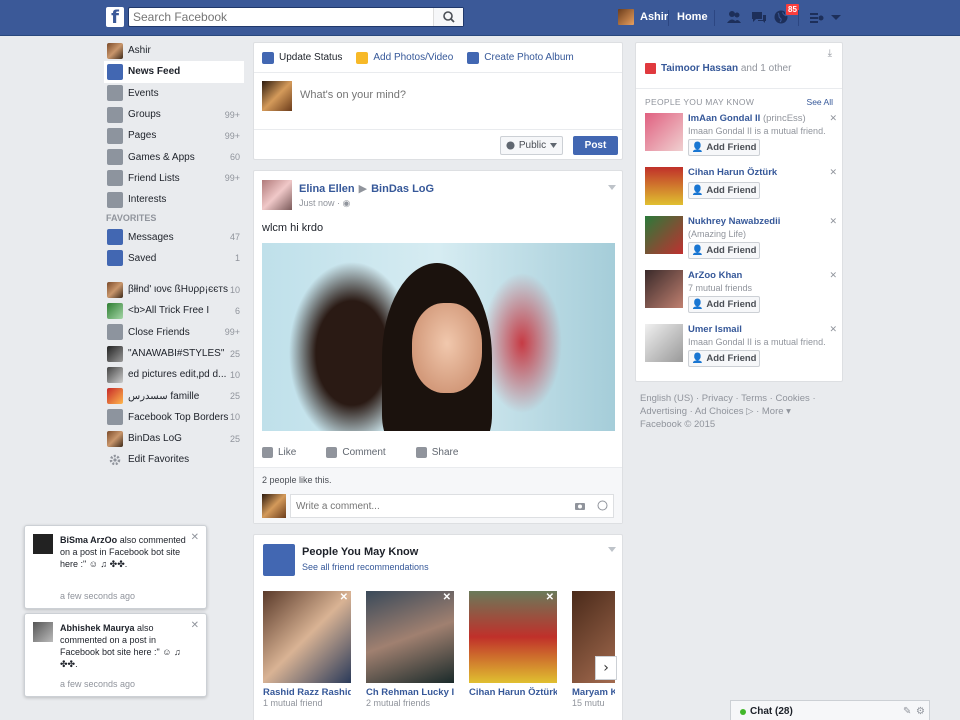 This screenshot has height=720, width=960. Describe the element at coordinates (356, 452) in the screenshot. I see `comment-button: Comment` at that location.